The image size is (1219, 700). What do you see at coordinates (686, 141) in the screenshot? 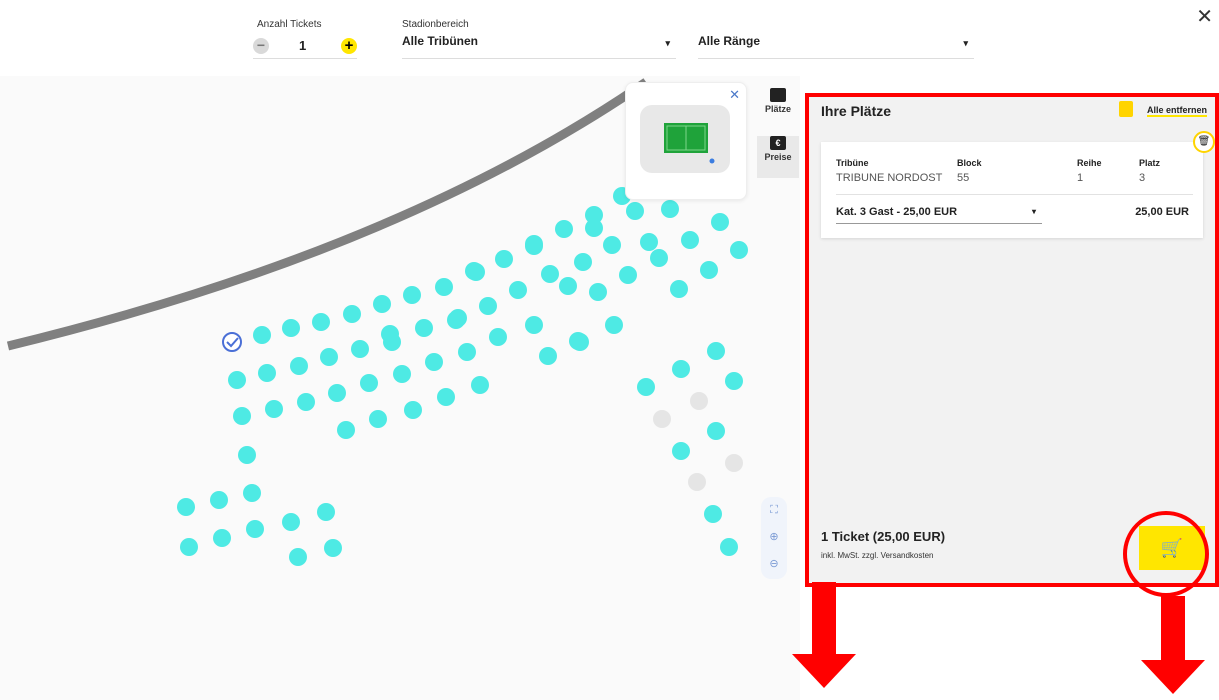
I see `stadium-minimap: ✕` at bounding box center [686, 141].